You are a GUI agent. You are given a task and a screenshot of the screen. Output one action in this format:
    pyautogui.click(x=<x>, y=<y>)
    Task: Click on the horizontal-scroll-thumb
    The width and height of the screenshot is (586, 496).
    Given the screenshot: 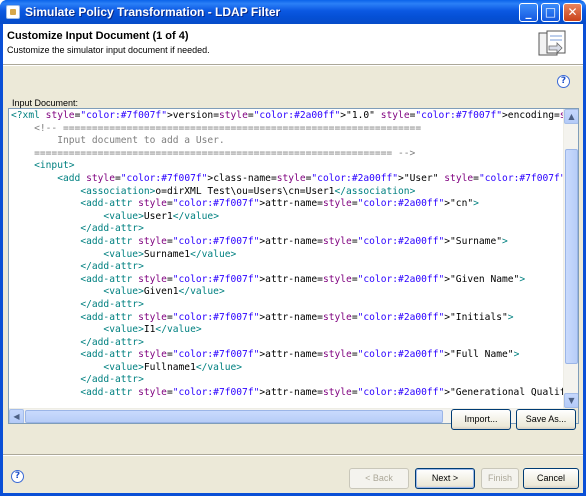 What is the action you would take?
    pyautogui.click(x=234, y=416)
    